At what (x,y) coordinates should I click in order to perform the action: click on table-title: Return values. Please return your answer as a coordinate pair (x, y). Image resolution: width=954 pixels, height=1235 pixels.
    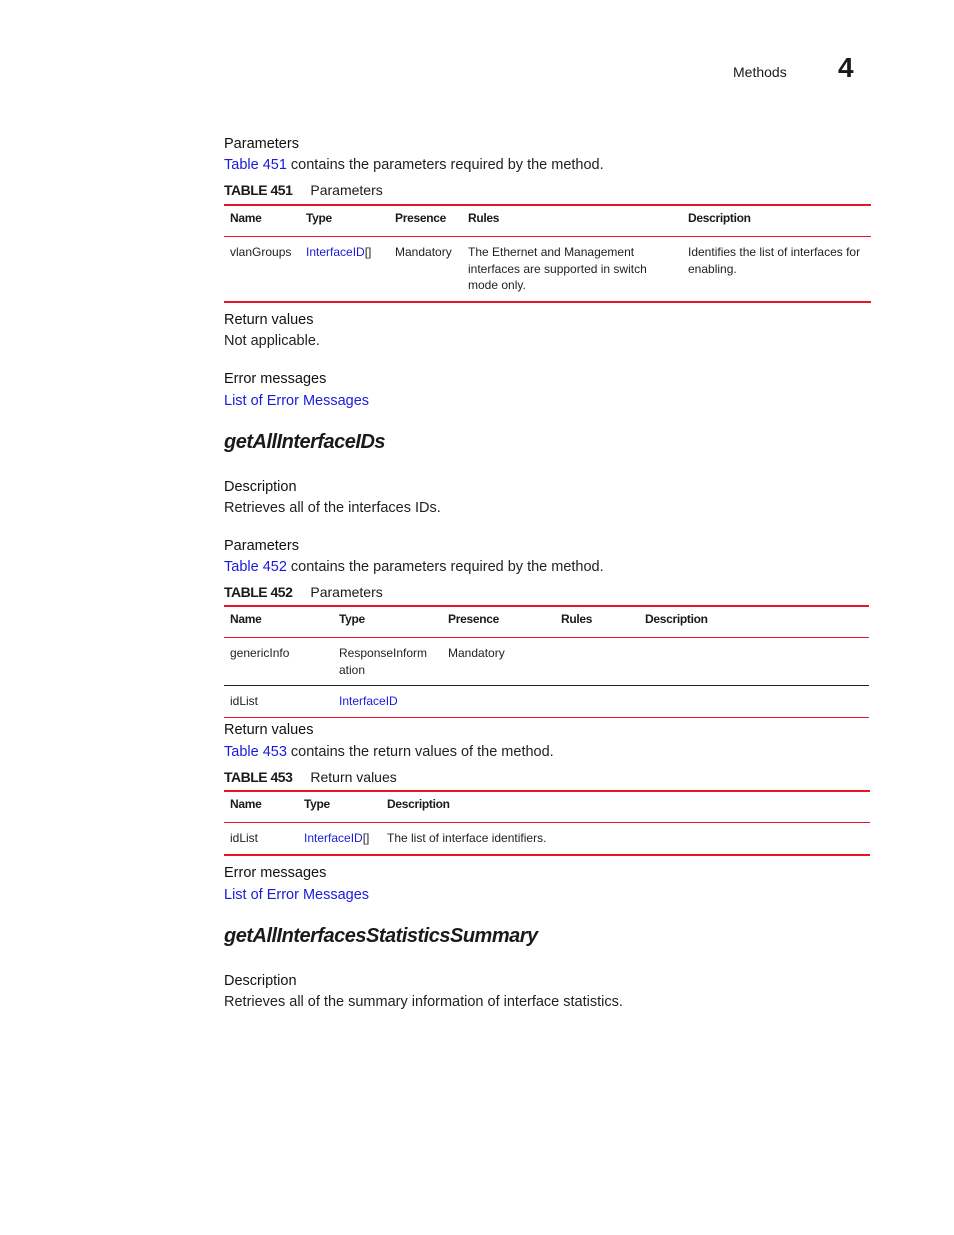
    Looking at the image, I should click on (353, 777).